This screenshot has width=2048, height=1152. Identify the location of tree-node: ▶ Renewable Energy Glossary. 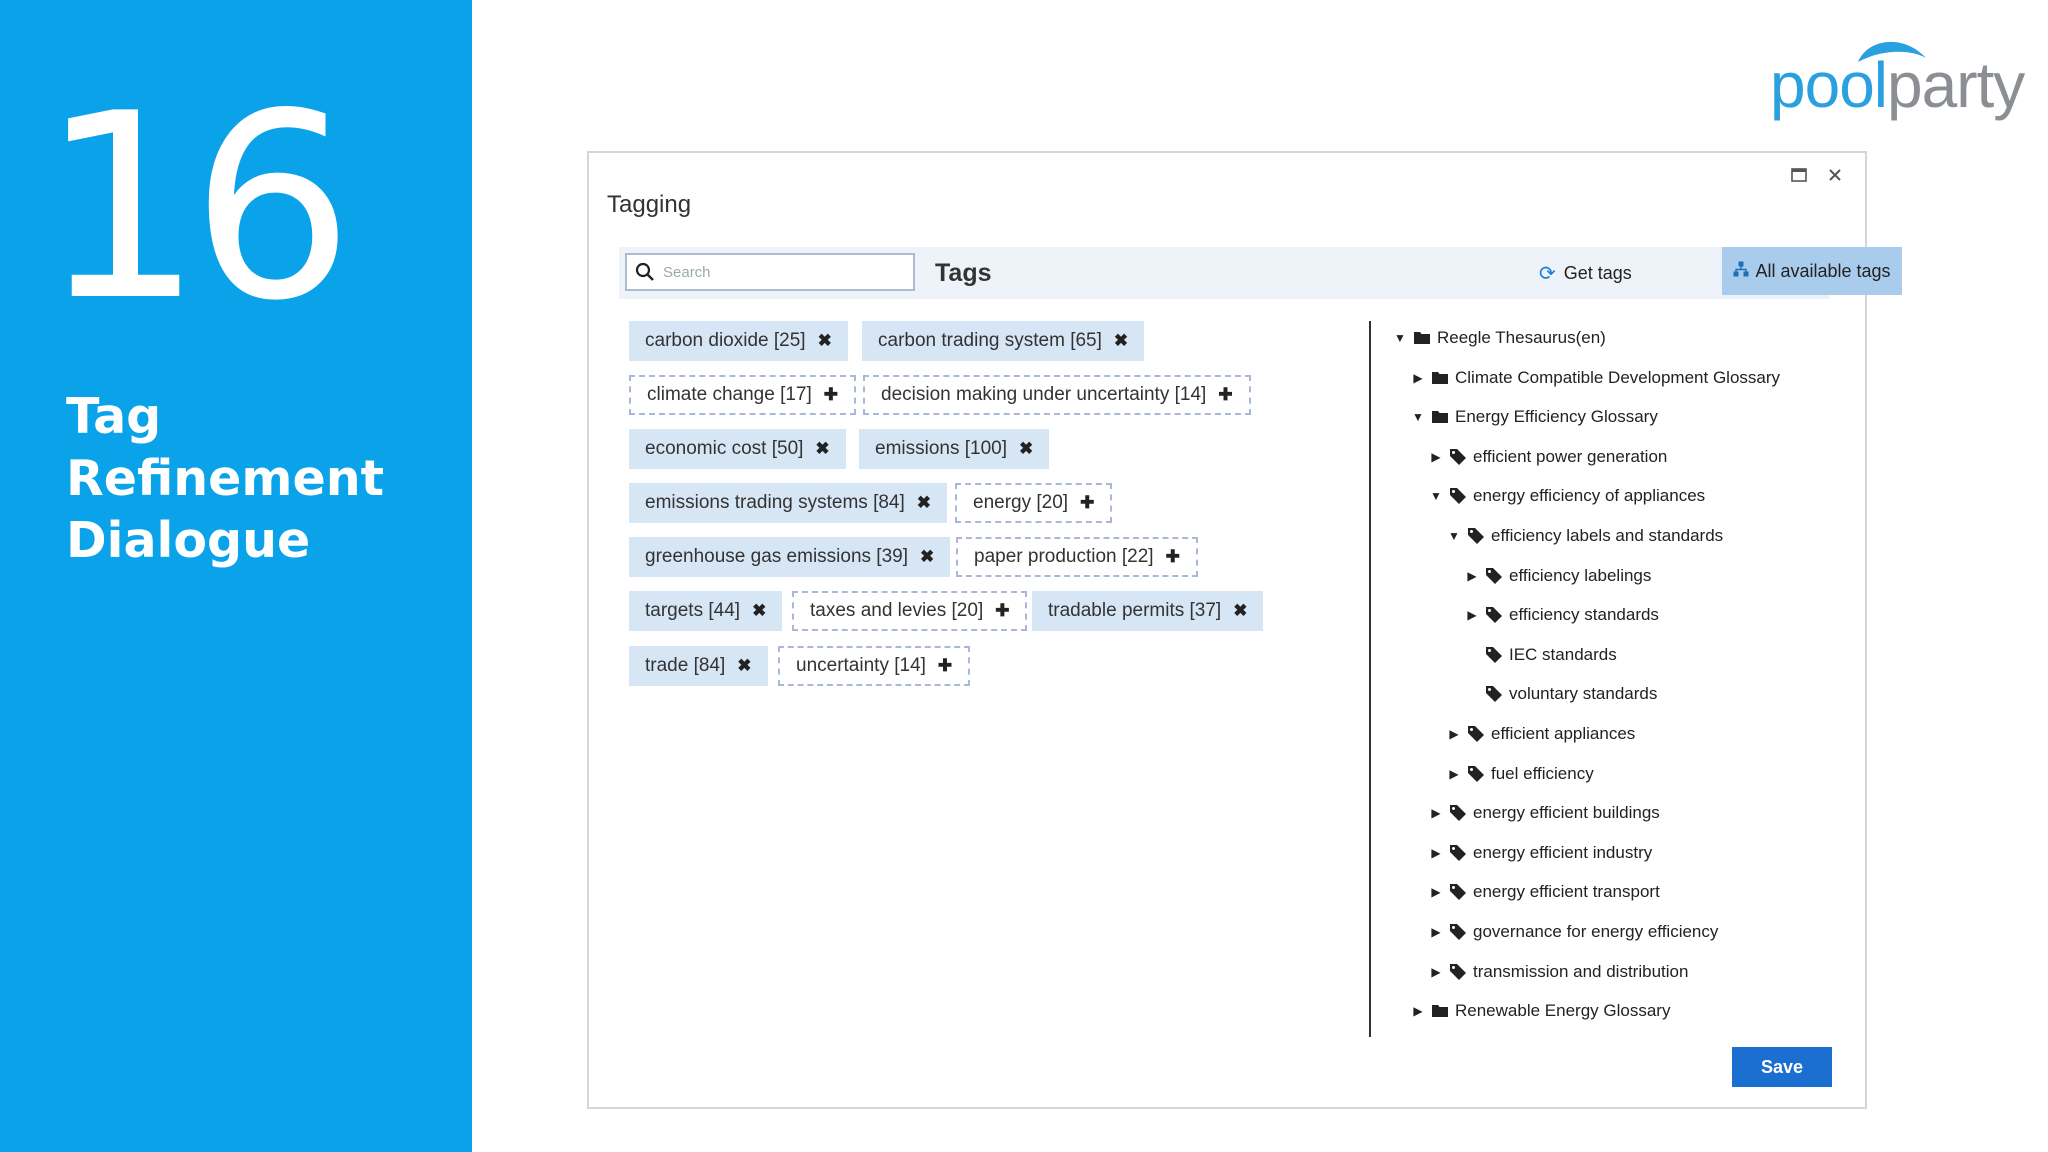
(1539, 1011).